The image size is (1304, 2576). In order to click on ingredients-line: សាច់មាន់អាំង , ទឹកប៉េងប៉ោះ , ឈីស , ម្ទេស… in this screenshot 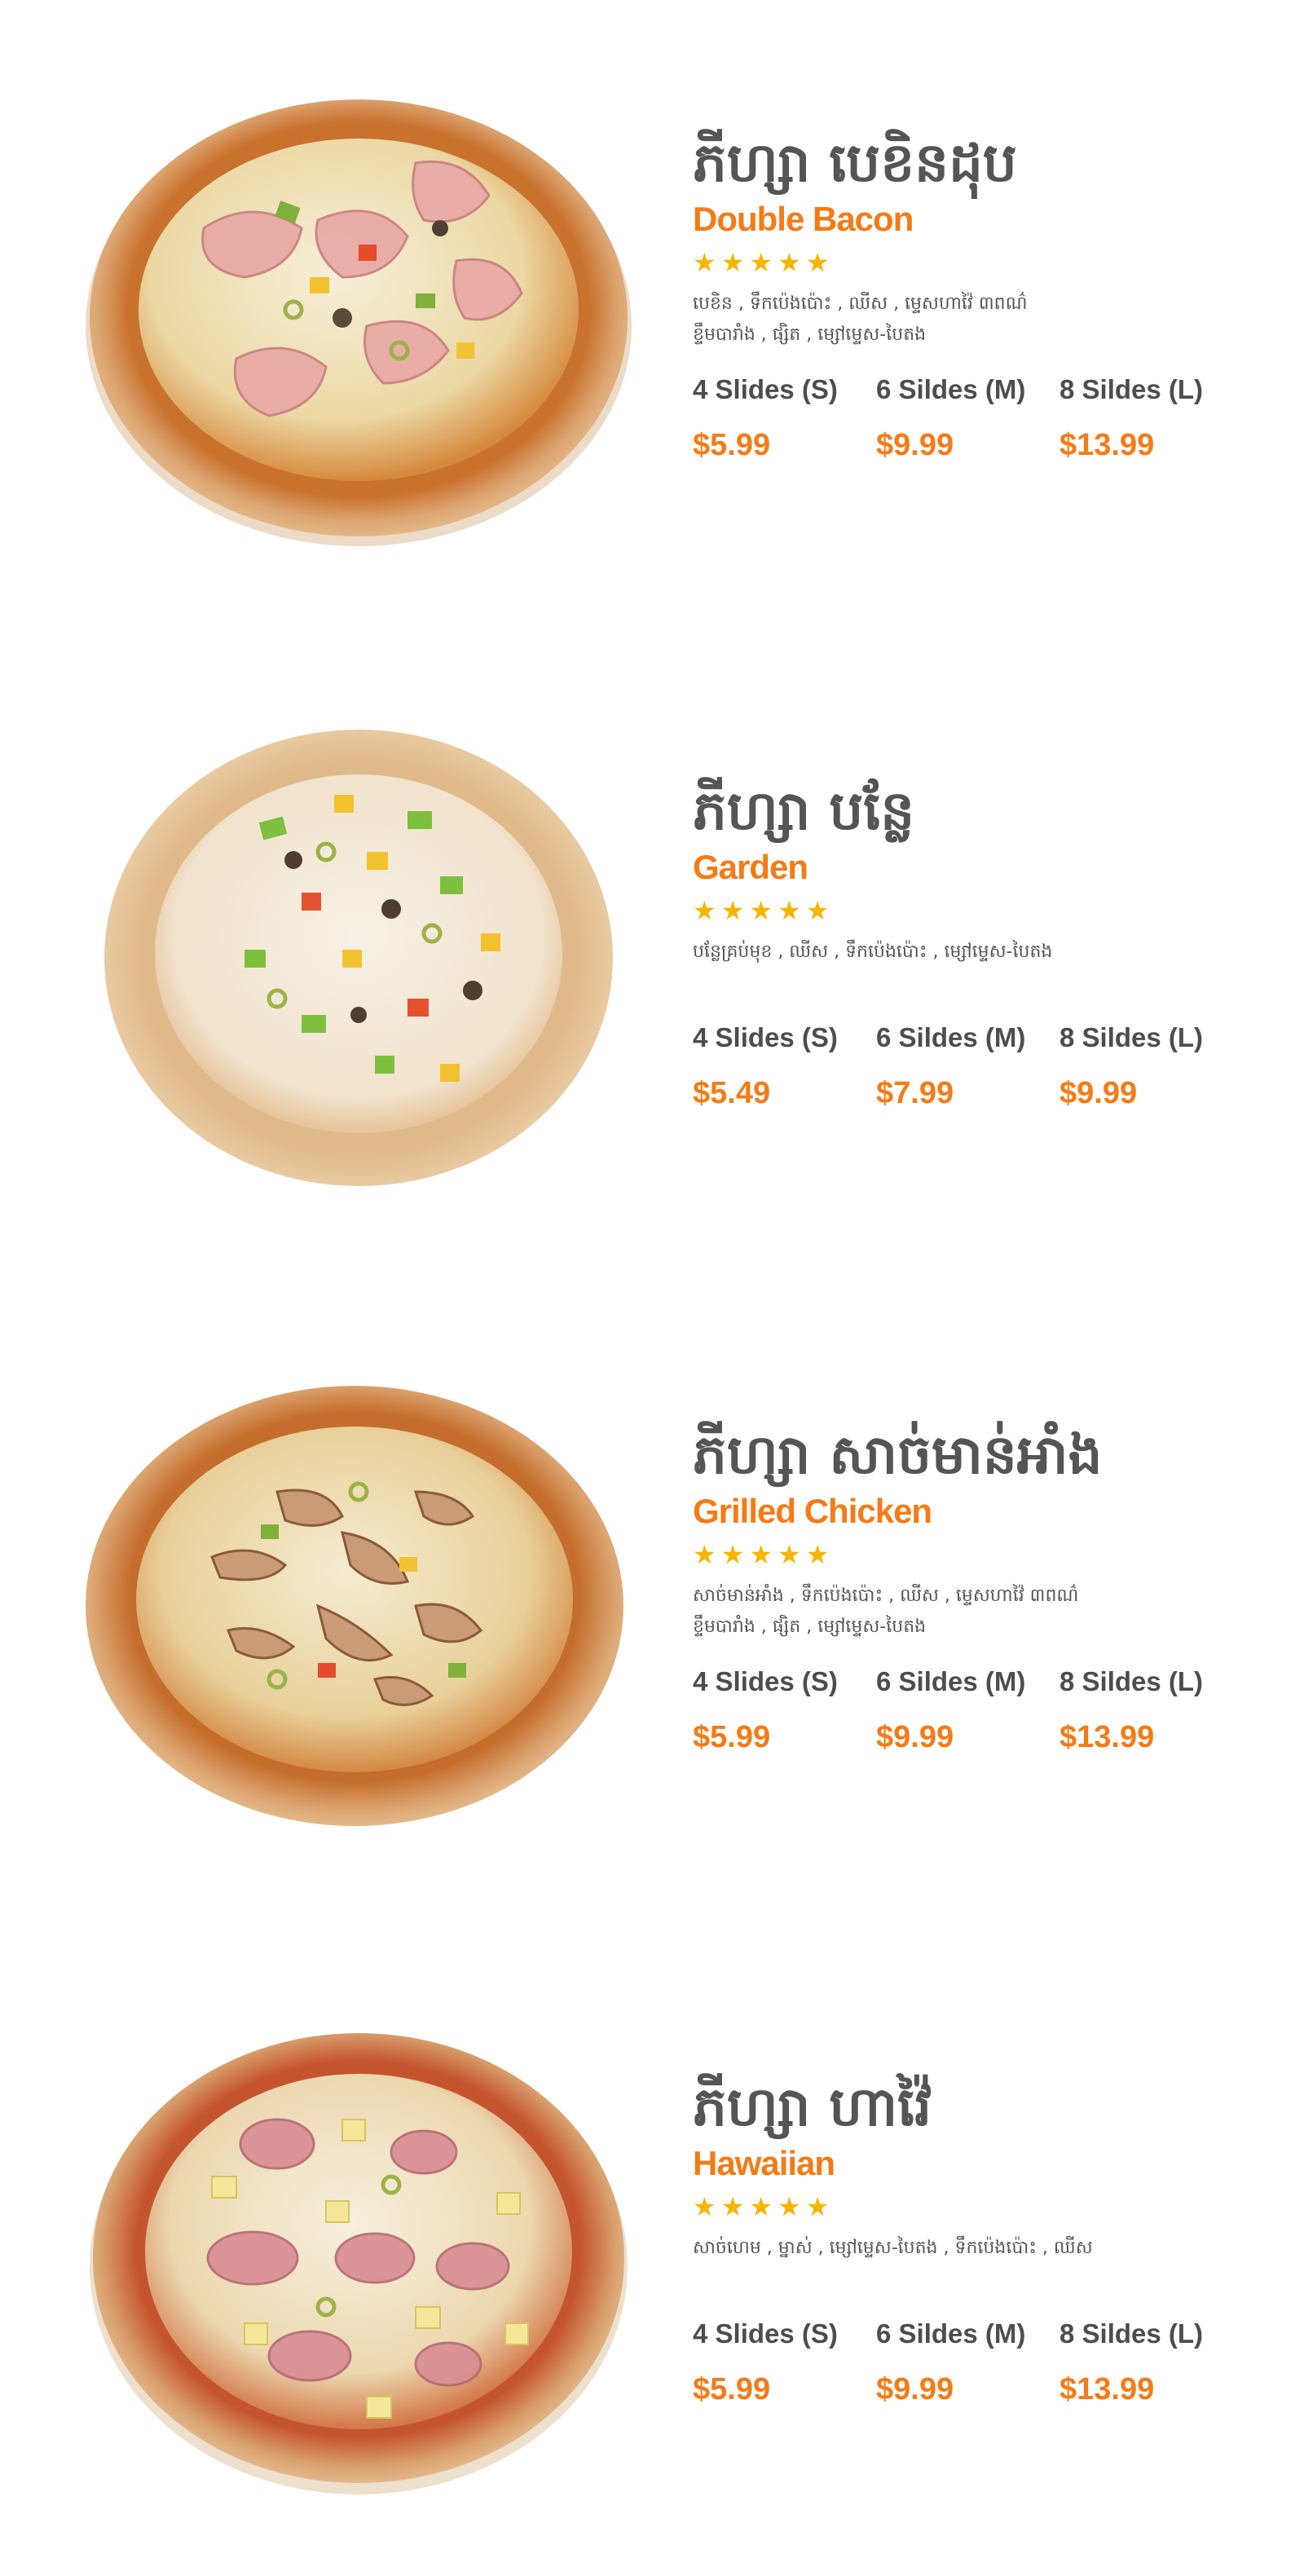, I will do `click(886, 1596)`.